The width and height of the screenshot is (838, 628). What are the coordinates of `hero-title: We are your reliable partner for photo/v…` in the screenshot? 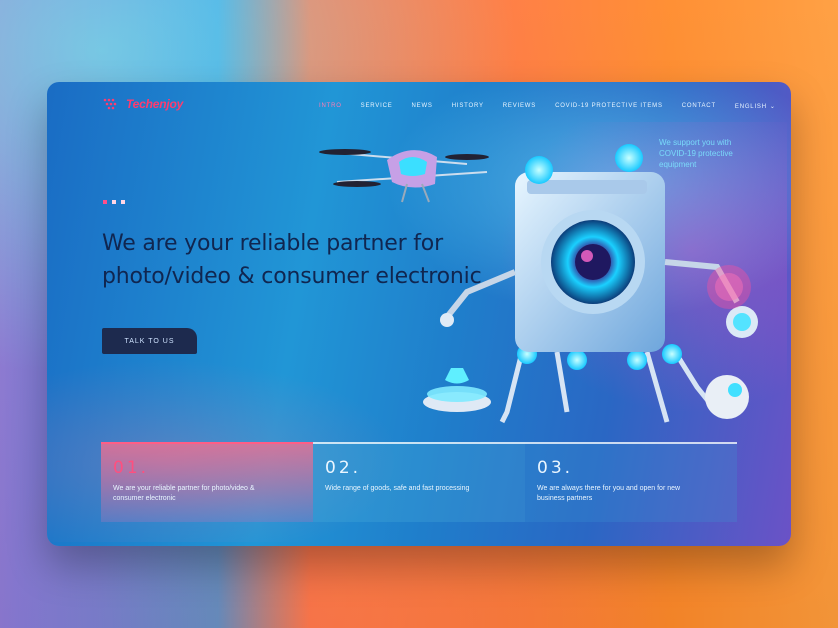 It's located at (292, 259).